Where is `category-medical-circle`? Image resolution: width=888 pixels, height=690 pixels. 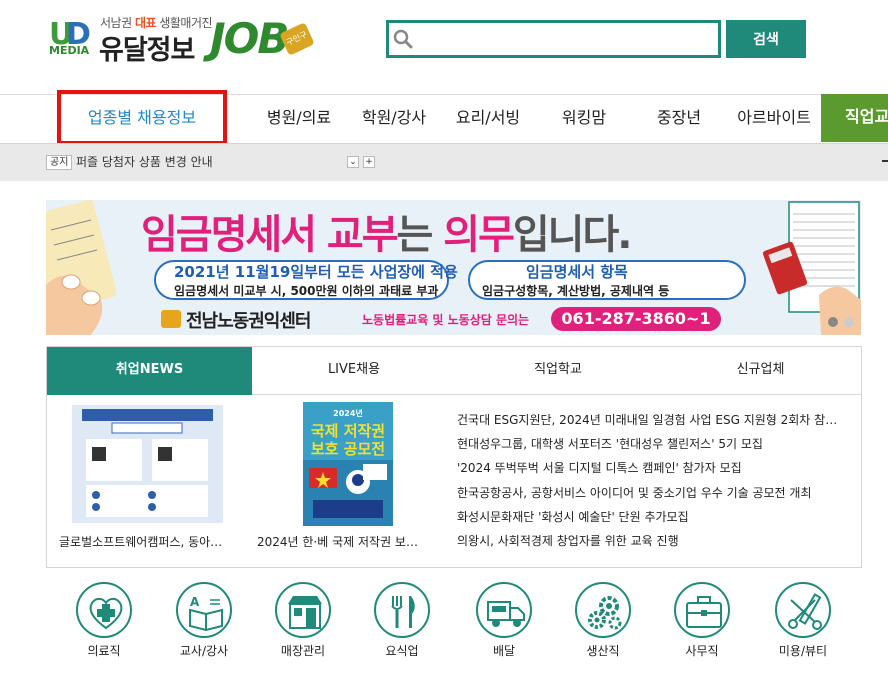
category-medical-circle is located at coordinates (104, 610).